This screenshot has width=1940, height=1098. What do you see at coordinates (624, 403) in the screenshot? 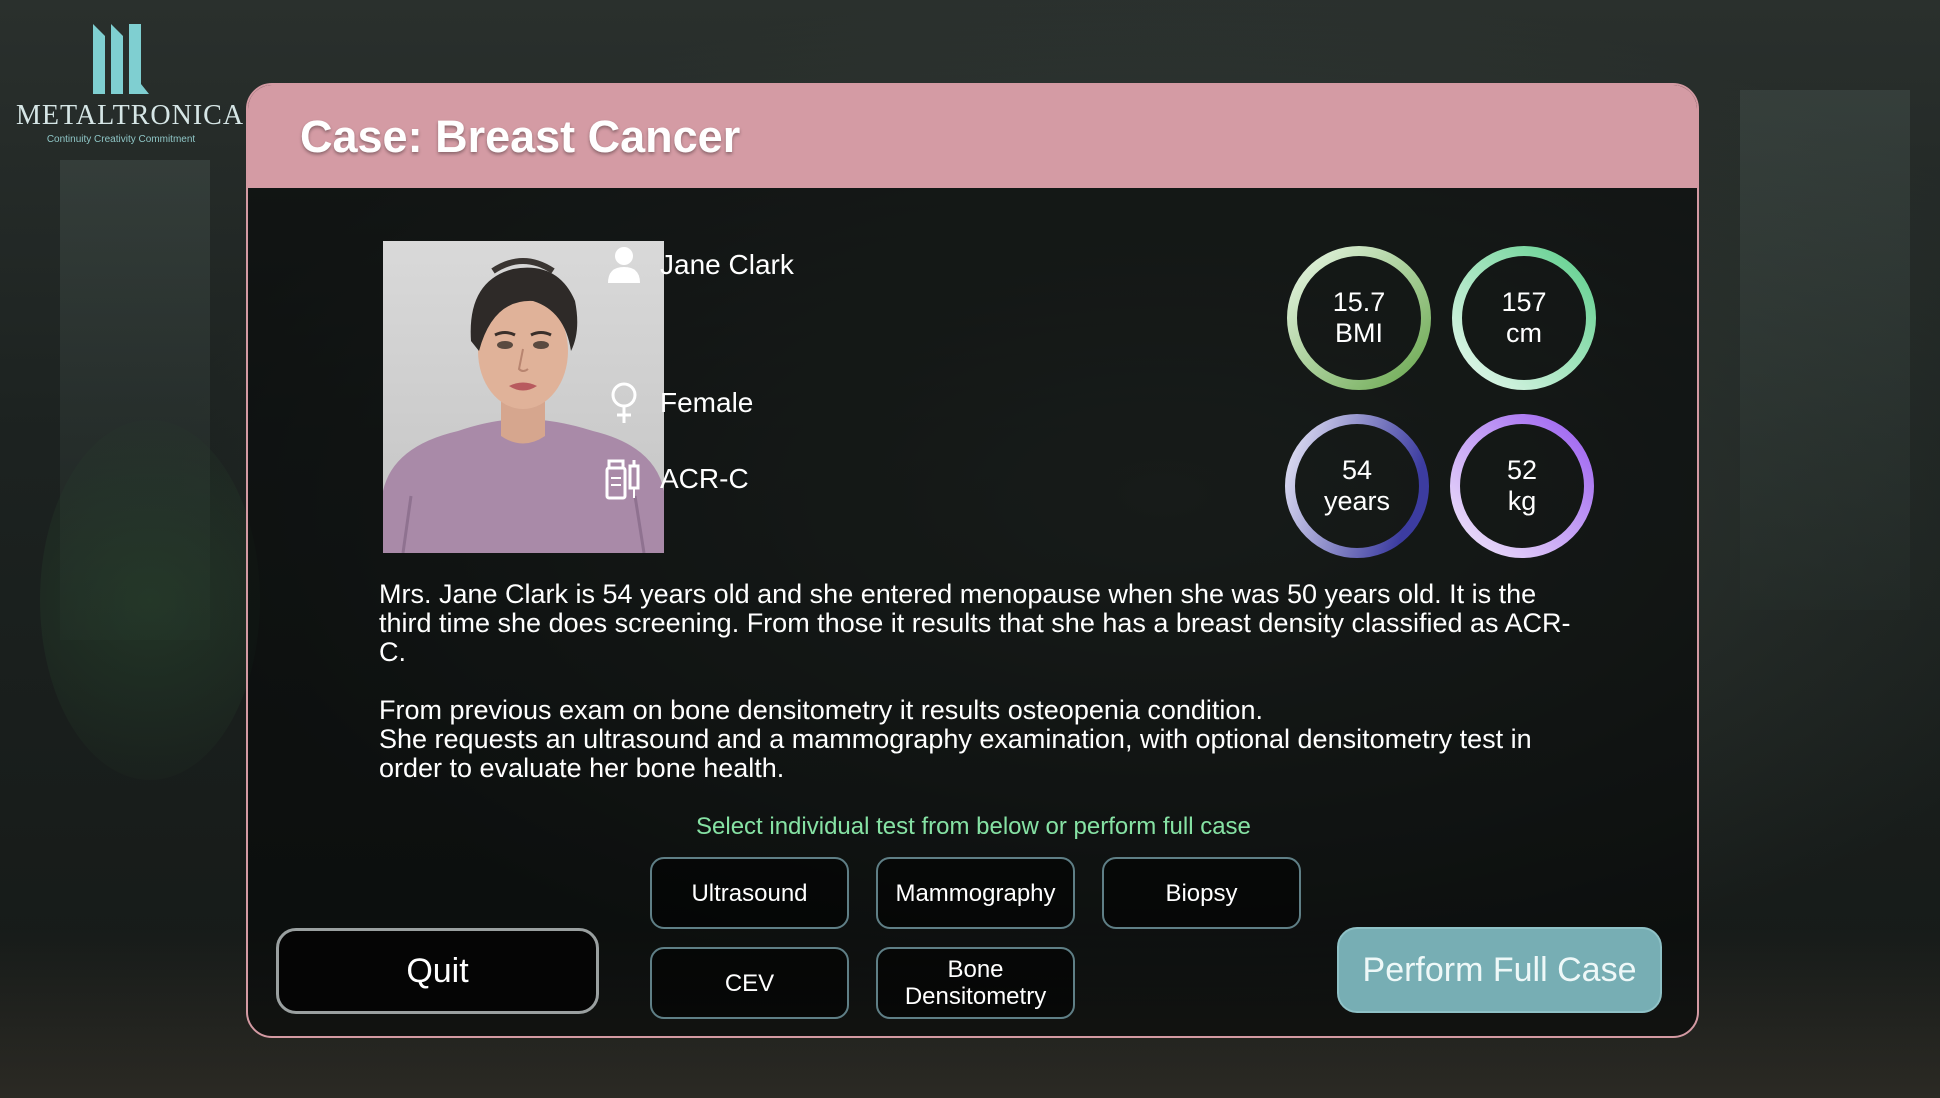
I see `female-icon` at bounding box center [624, 403].